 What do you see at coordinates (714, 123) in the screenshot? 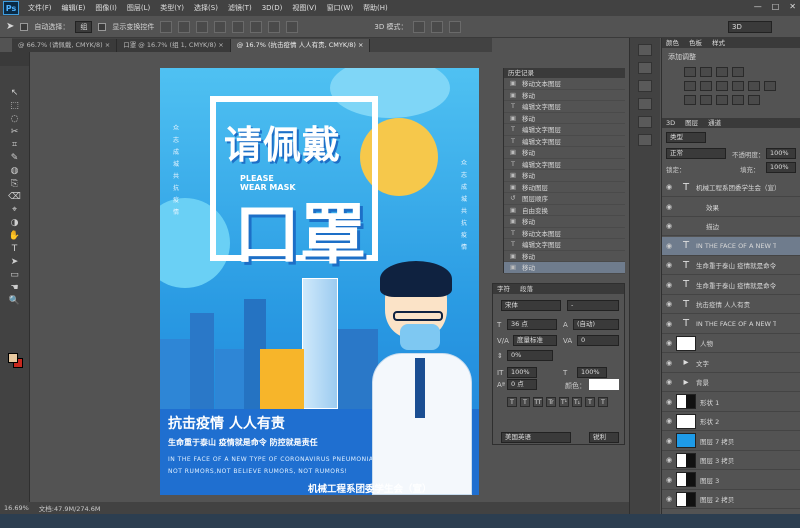
I see `tab-channels: 通道` at bounding box center [714, 123].